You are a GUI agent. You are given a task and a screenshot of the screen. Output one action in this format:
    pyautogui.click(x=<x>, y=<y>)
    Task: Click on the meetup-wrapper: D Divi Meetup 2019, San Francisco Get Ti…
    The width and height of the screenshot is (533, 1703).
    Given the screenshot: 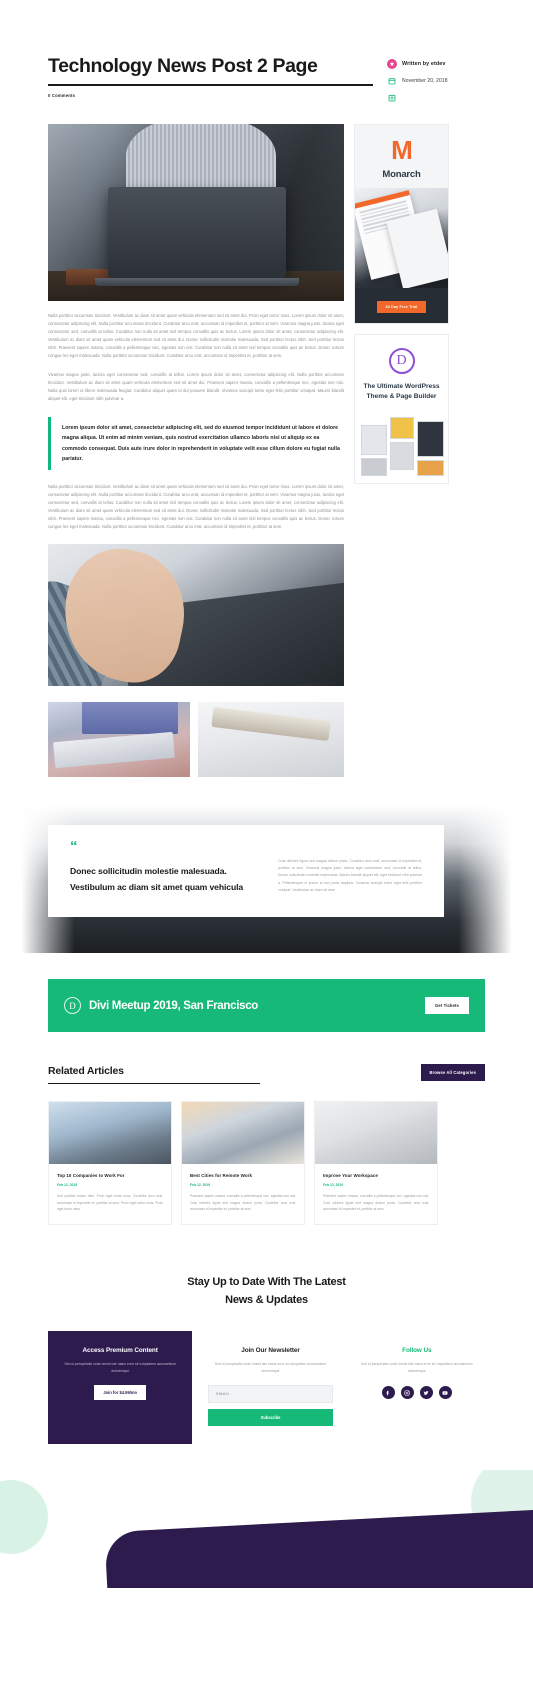 What is the action you would take?
    pyautogui.click(x=266, y=993)
    